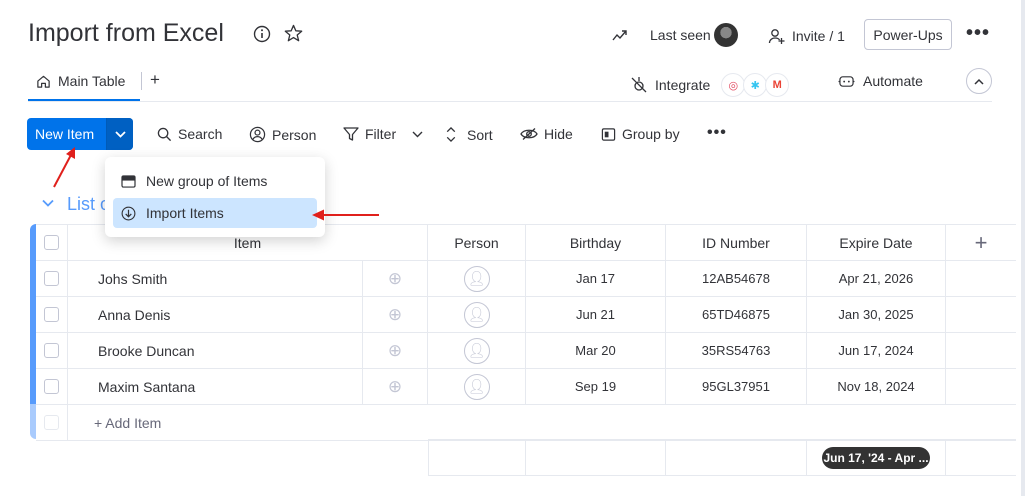 The width and height of the screenshot is (1025, 496). Describe the element at coordinates (383, 134) in the screenshot. I see `filter-button: Filter` at that location.